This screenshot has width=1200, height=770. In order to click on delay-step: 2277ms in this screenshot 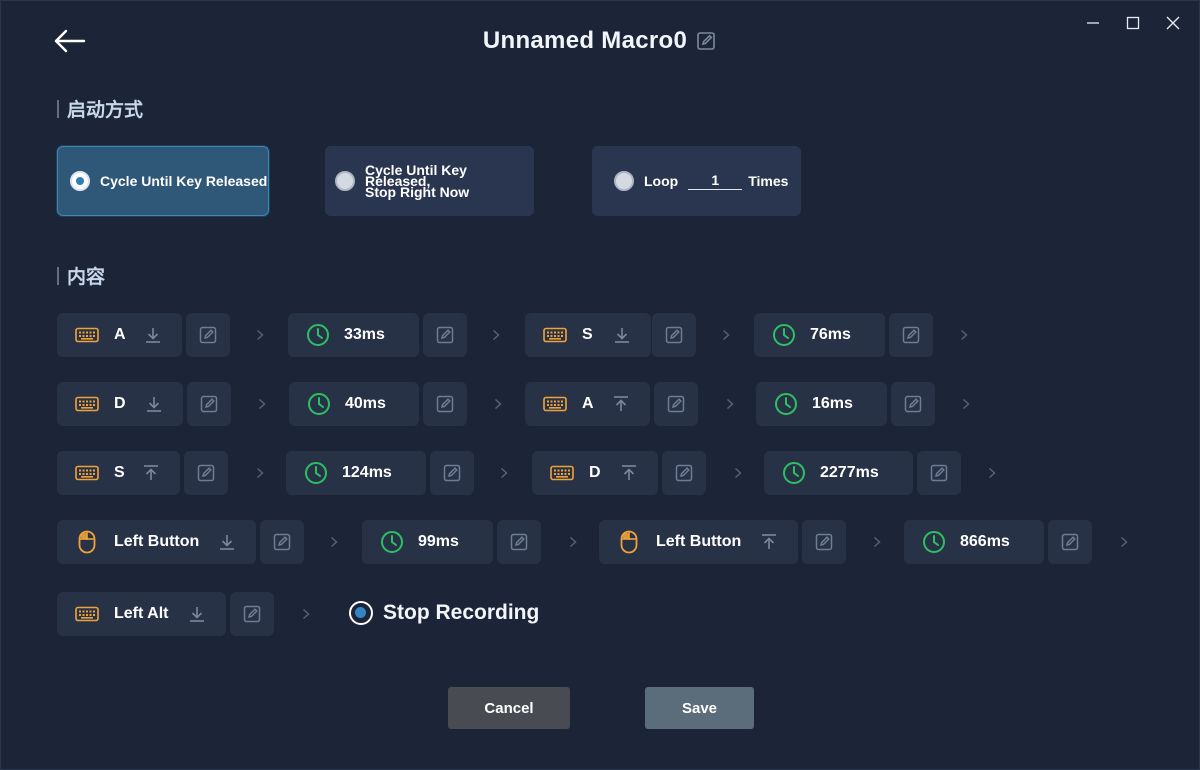, I will do `click(838, 473)`.